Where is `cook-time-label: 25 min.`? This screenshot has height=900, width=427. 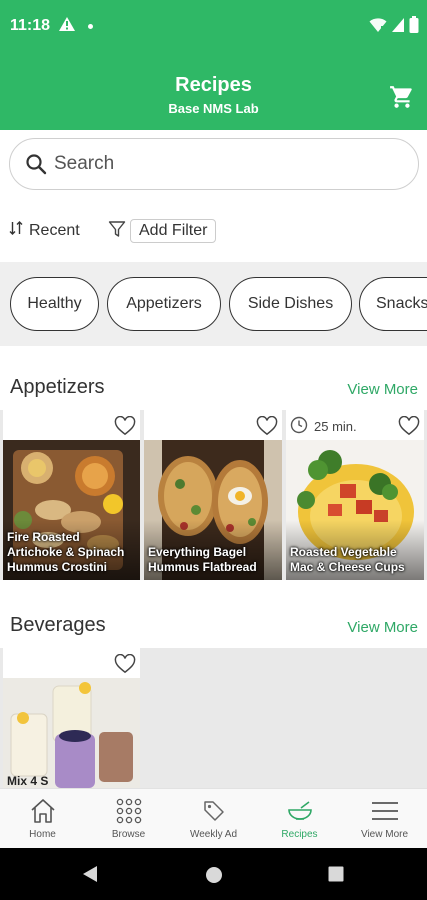
cook-time-label: 25 min. is located at coordinates (335, 426).